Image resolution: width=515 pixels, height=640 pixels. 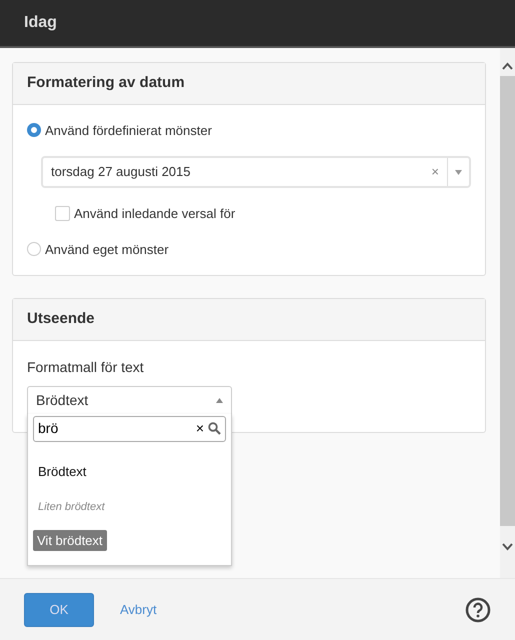 I want to click on option-label: Använd fördefinierat mönster, so click(x=128, y=131).